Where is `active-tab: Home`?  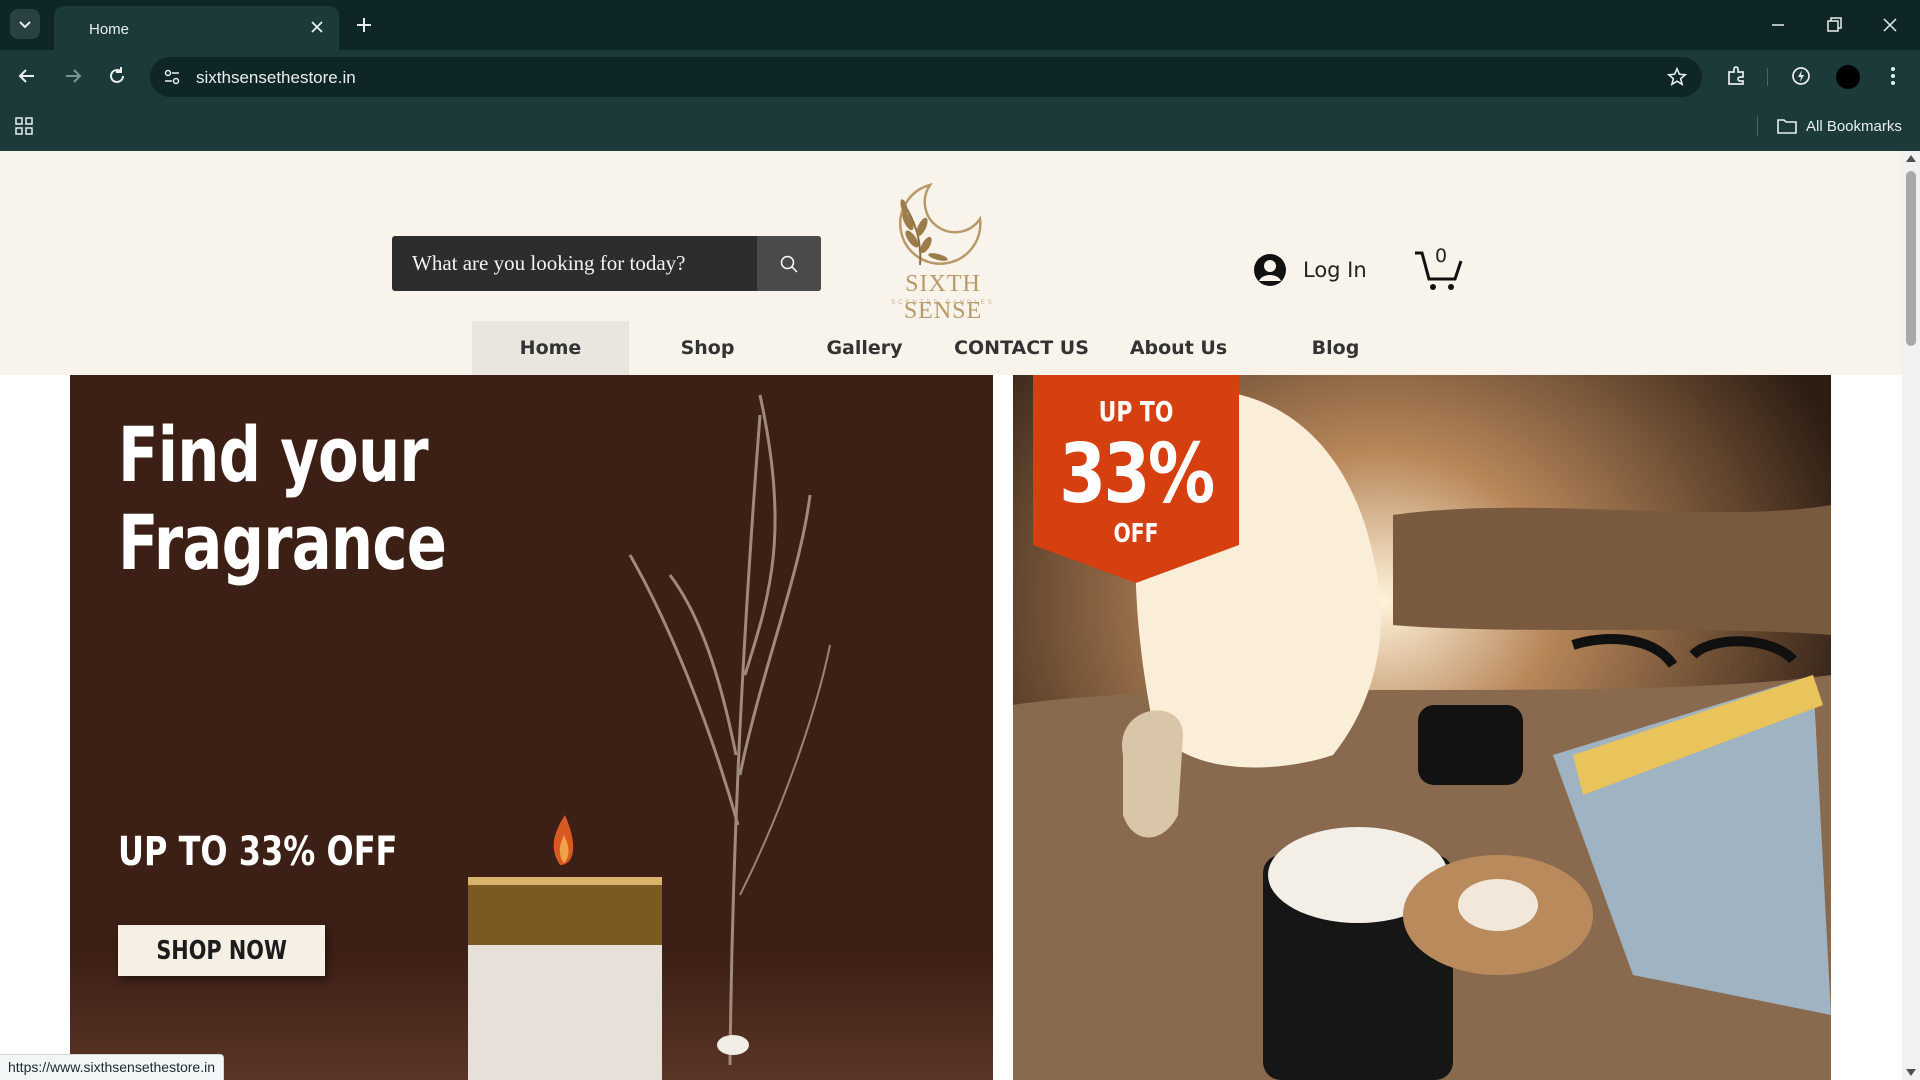
active-tab: Home is located at coordinates (196, 28).